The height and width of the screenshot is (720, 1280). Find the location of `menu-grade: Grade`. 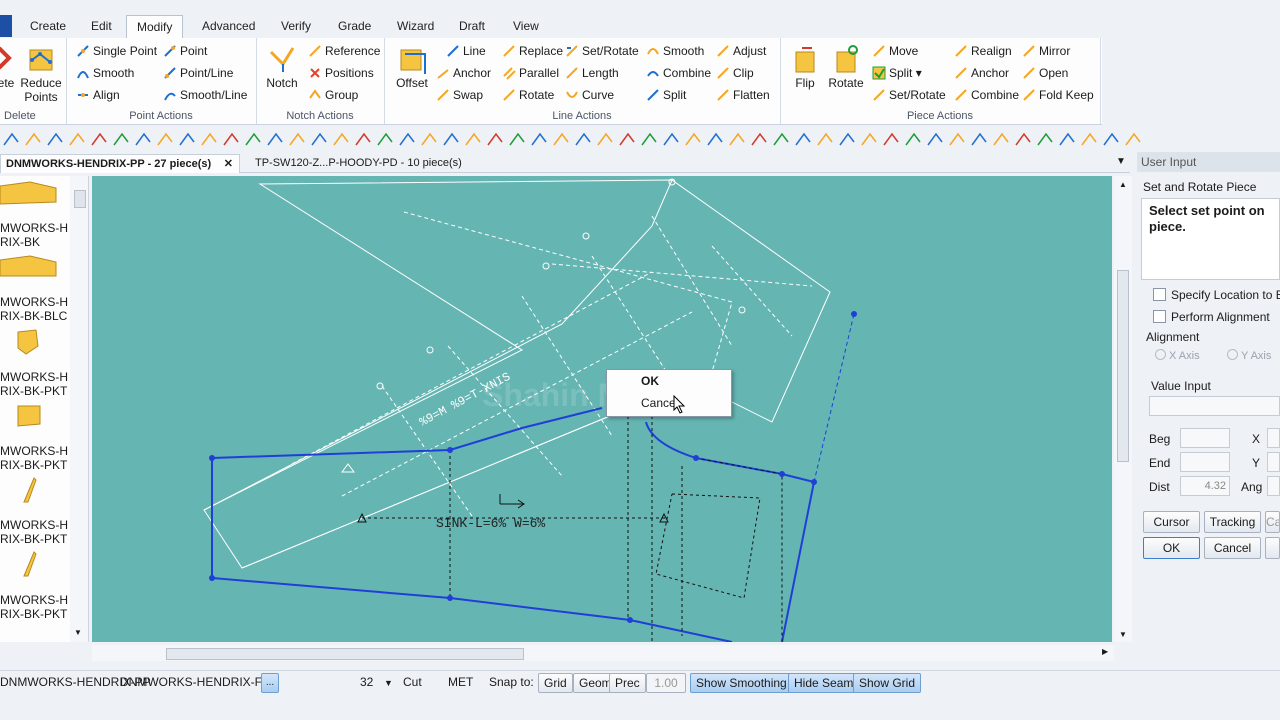

menu-grade: Grade is located at coordinates (354, 26).